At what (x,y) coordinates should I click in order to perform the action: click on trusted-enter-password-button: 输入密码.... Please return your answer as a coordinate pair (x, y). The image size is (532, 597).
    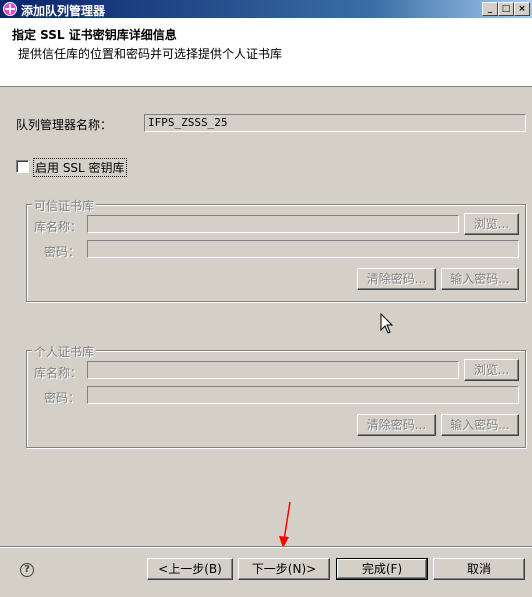
    Looking at the image, I should click on (480, 279).